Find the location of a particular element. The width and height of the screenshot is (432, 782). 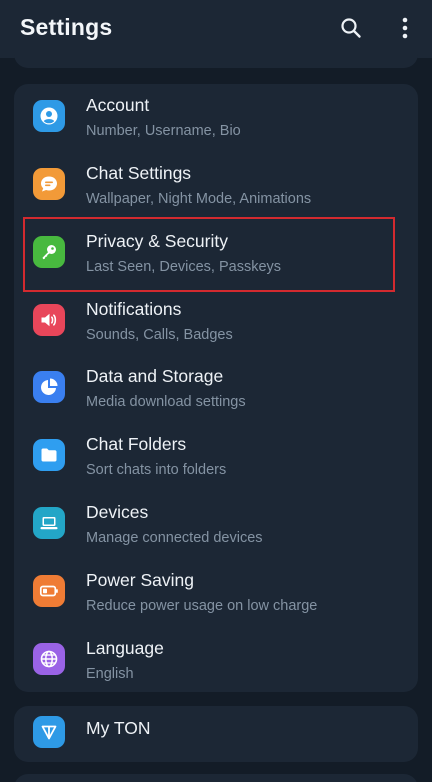

menu-item-my-ton: My TON is located at coordinates (216, 733).